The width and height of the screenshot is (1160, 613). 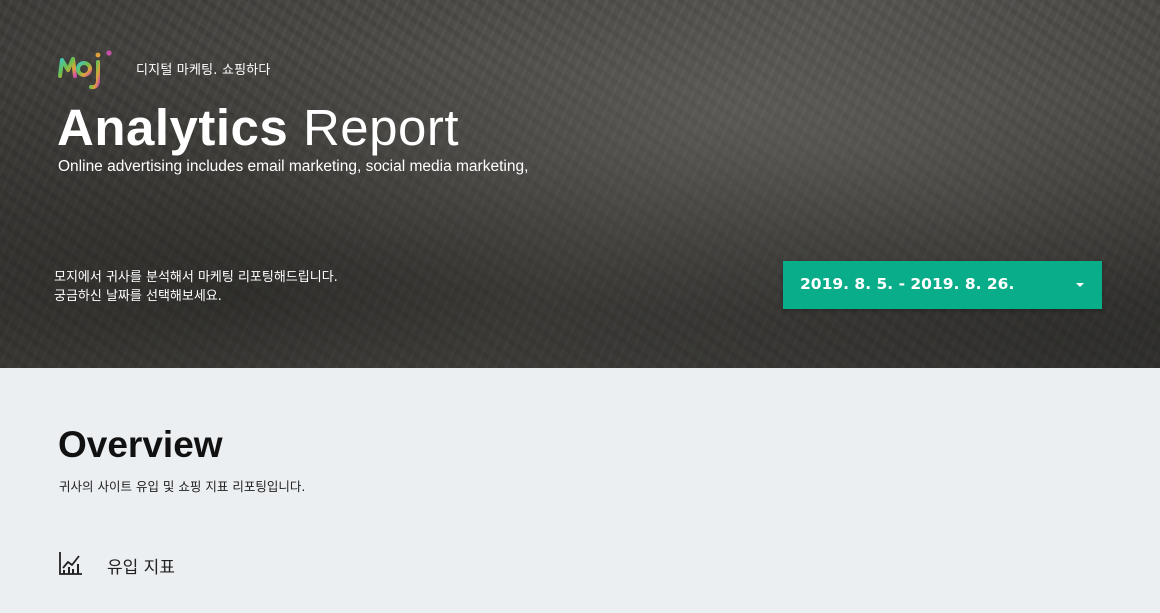 I want to click on date-range-dropdown: 2019. 8. 5. - 2019. 8. 26., so click(x=942, y=285).